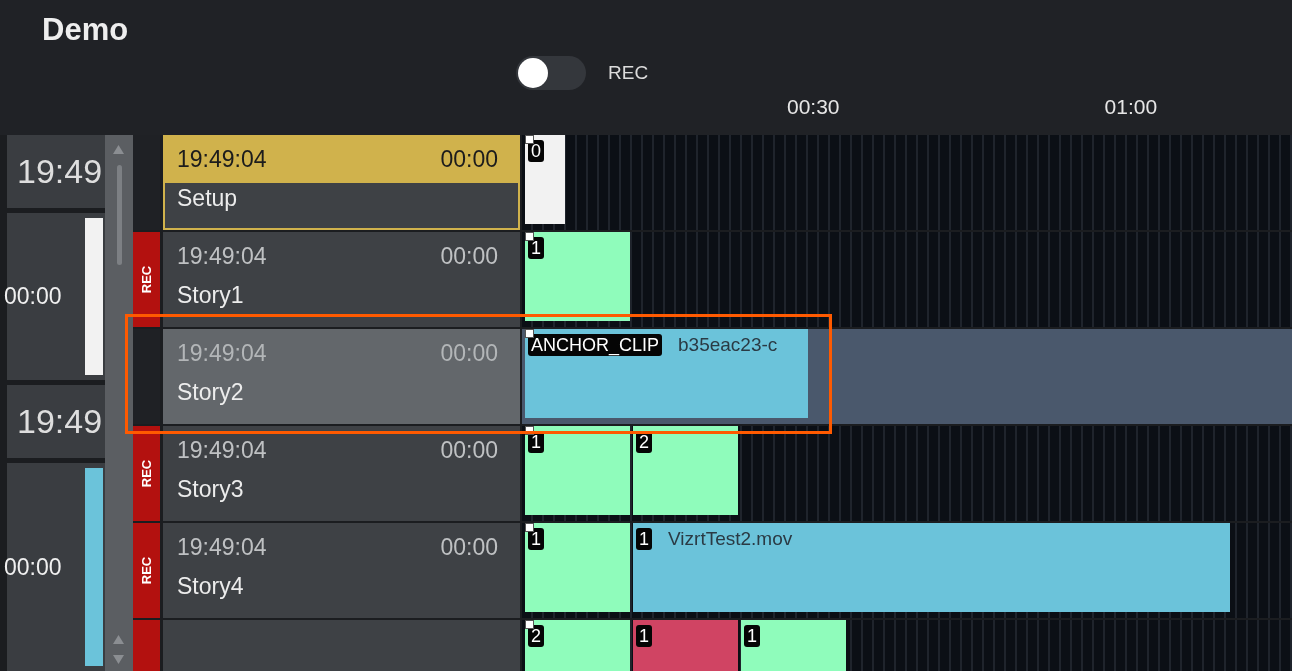 The image size is (1292, 671). Describe the element at coordinates (210, 392) in the screenshot. I see `story-name: Story2` at that location.